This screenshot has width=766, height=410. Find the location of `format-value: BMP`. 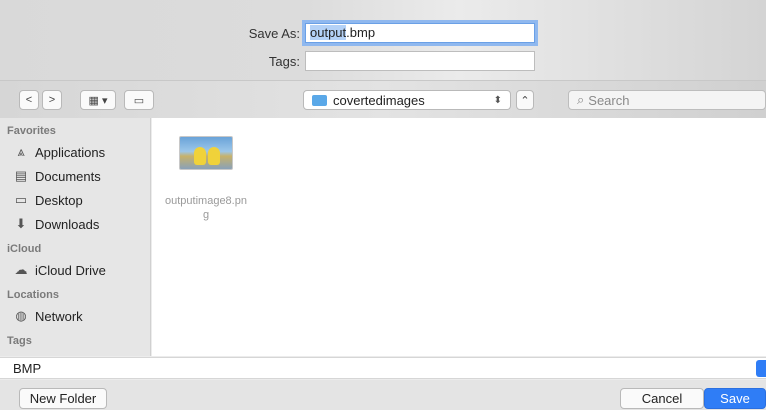

format-value: BMP is located at coordinates (27, 368).